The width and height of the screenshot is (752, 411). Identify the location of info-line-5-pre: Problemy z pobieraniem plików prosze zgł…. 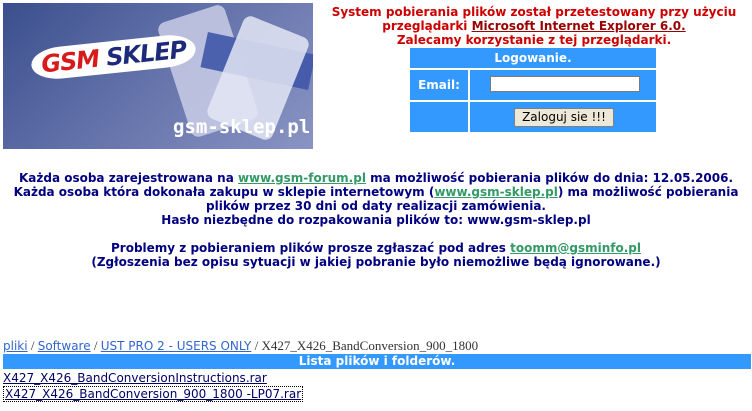
(311, 248).